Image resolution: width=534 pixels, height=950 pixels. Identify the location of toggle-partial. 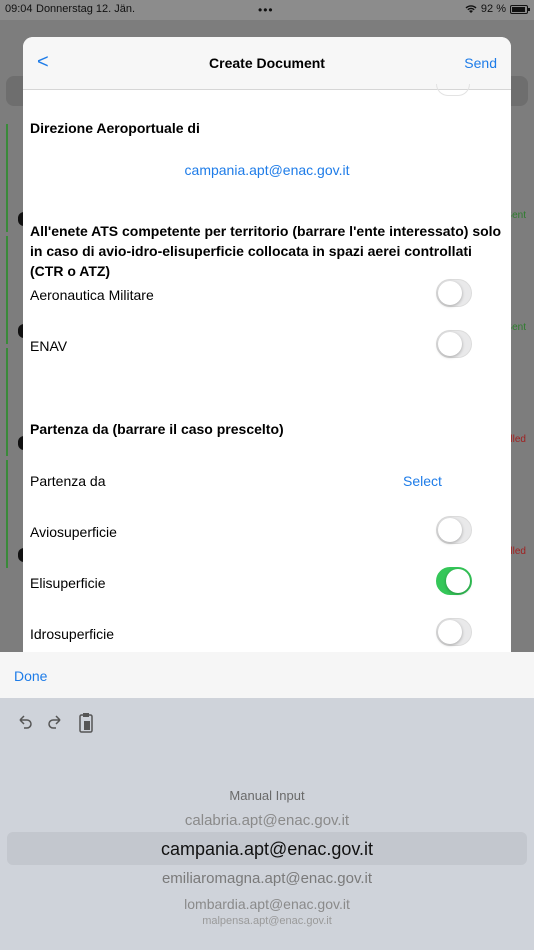
(453, 90).